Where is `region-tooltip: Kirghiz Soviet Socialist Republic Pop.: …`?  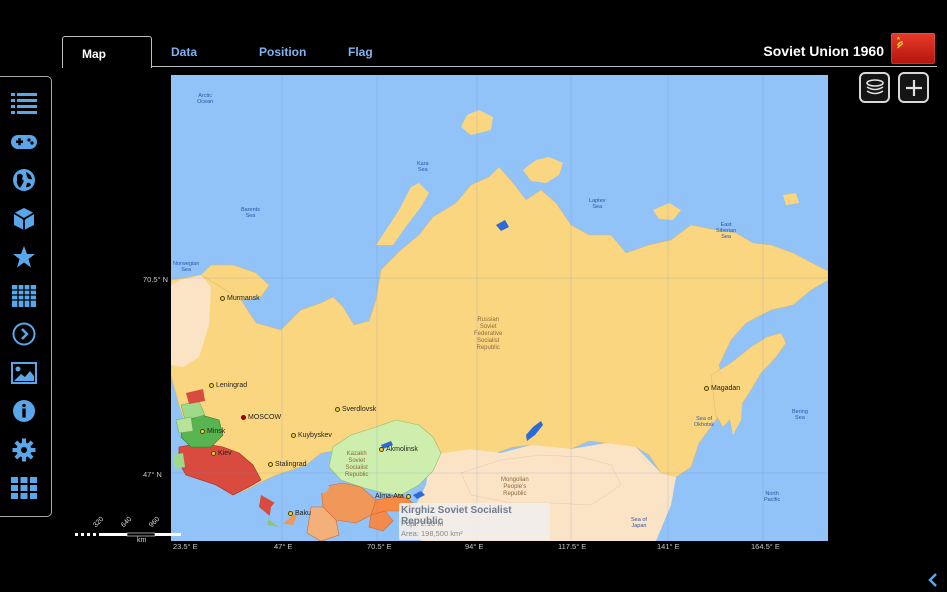 region-tooltip: Kirghiz Soviet Socialist Republic Pop.: … is located at coordinates (474, 521).